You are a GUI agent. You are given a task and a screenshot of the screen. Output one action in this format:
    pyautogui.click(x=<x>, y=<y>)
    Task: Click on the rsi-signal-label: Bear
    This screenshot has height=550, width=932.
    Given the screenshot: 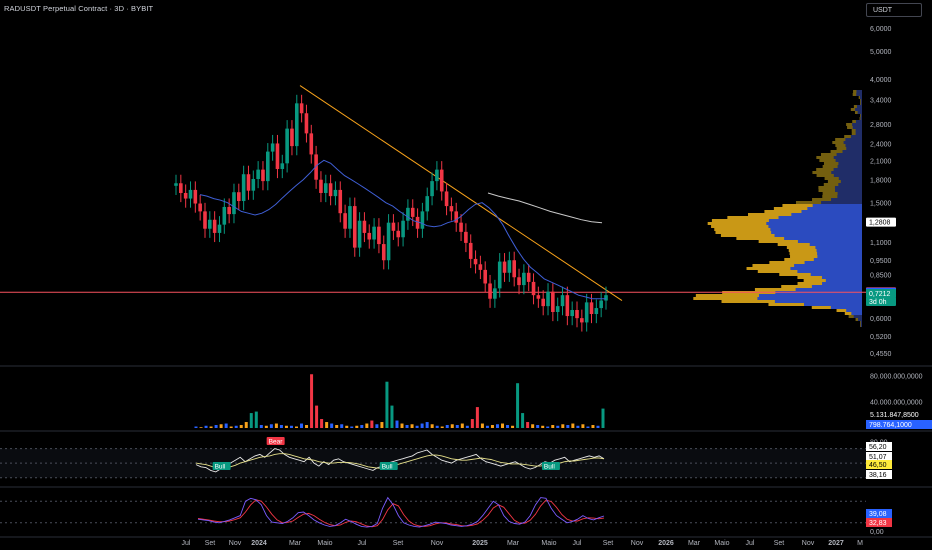 What is the action you would take?
    pyautogui.click(x=276, y=442)
    